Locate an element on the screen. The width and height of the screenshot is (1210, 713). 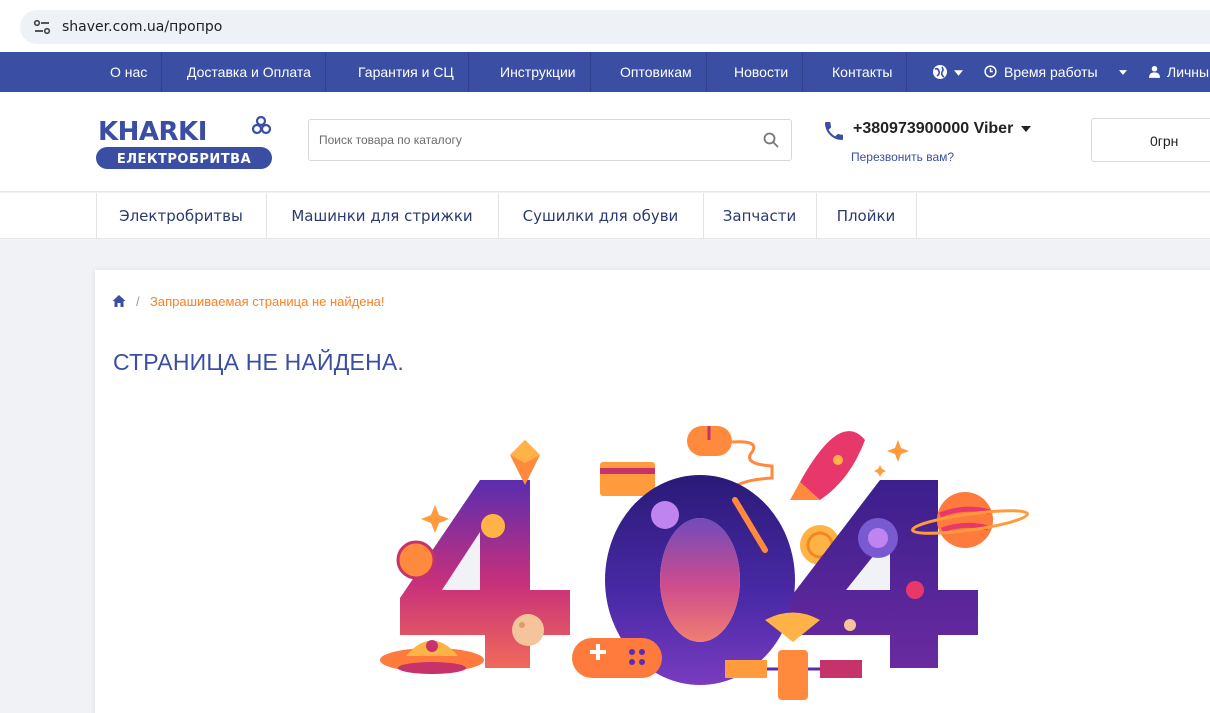
nav-delivery: Доставка и Оплата is located at coordinates (249, 72).